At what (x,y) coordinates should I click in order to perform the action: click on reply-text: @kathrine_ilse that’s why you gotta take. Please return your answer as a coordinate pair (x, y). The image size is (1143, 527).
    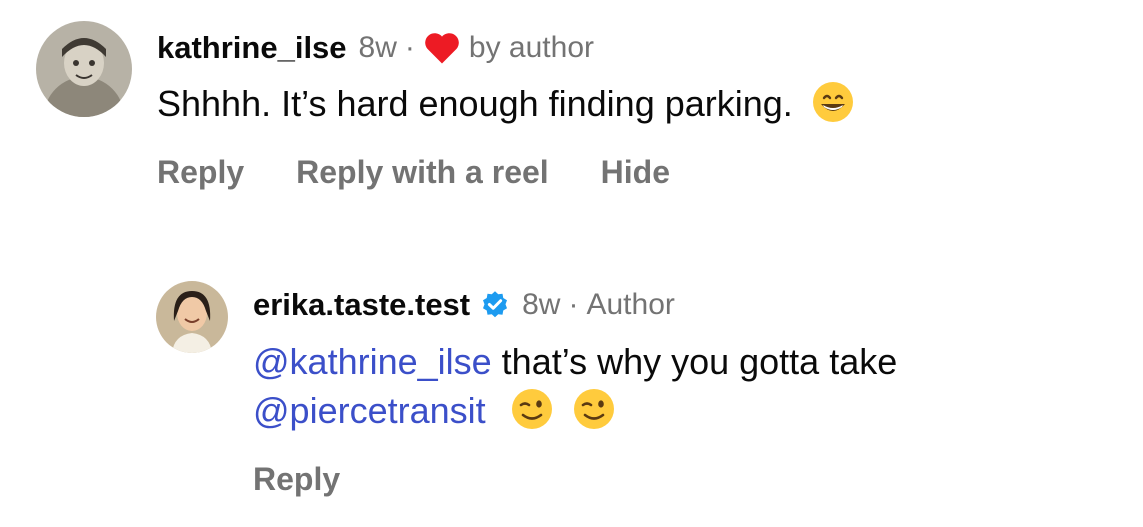
    Looking at the image, I should click on (575, 362).